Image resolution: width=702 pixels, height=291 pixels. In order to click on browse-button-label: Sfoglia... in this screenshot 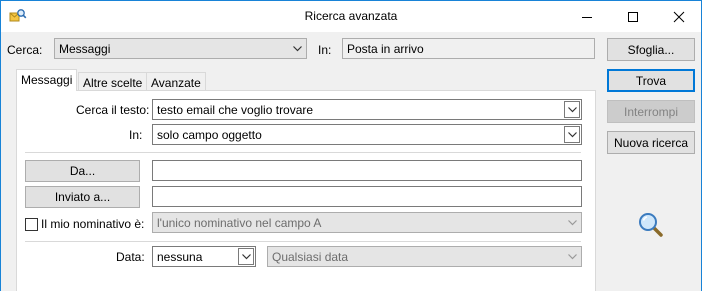, I will do `click(651, 49)`.